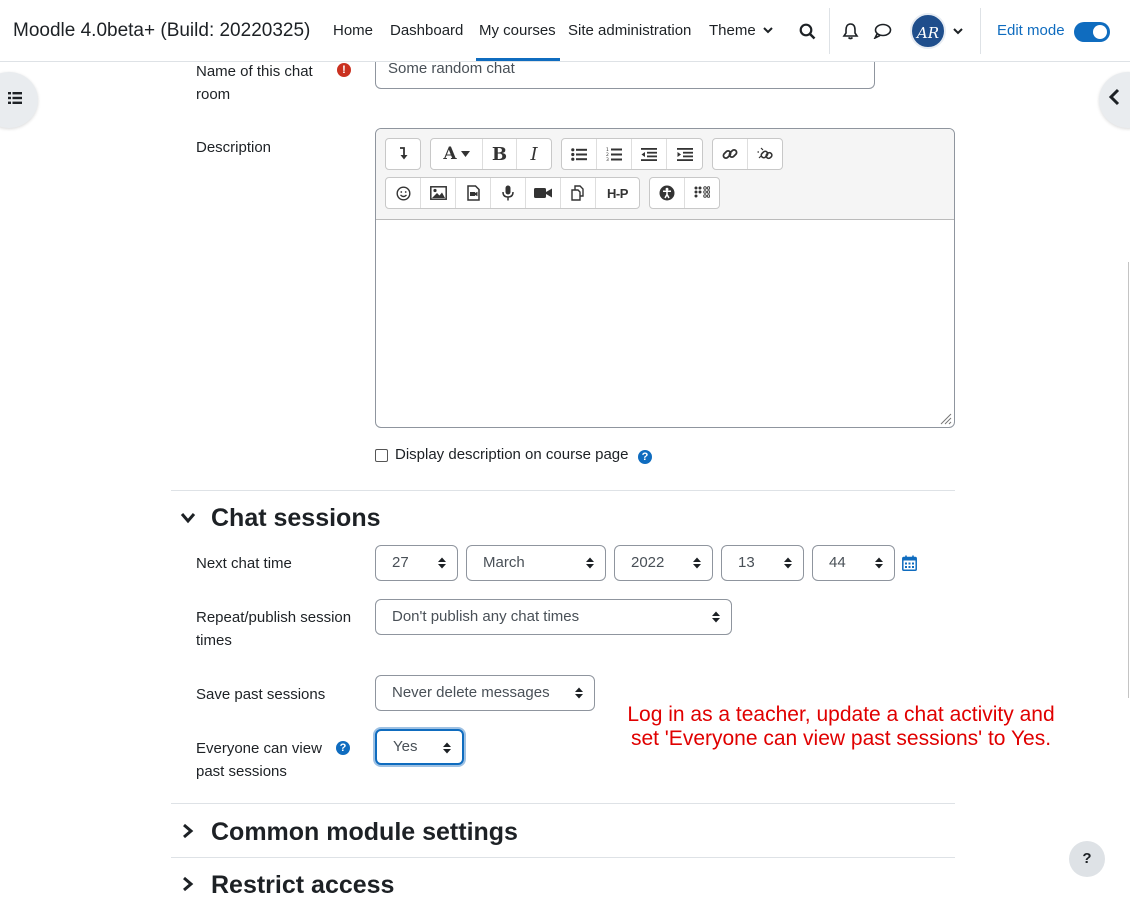  I want to click on toolbar-group-insert-media: H-P, so click(512, 193).